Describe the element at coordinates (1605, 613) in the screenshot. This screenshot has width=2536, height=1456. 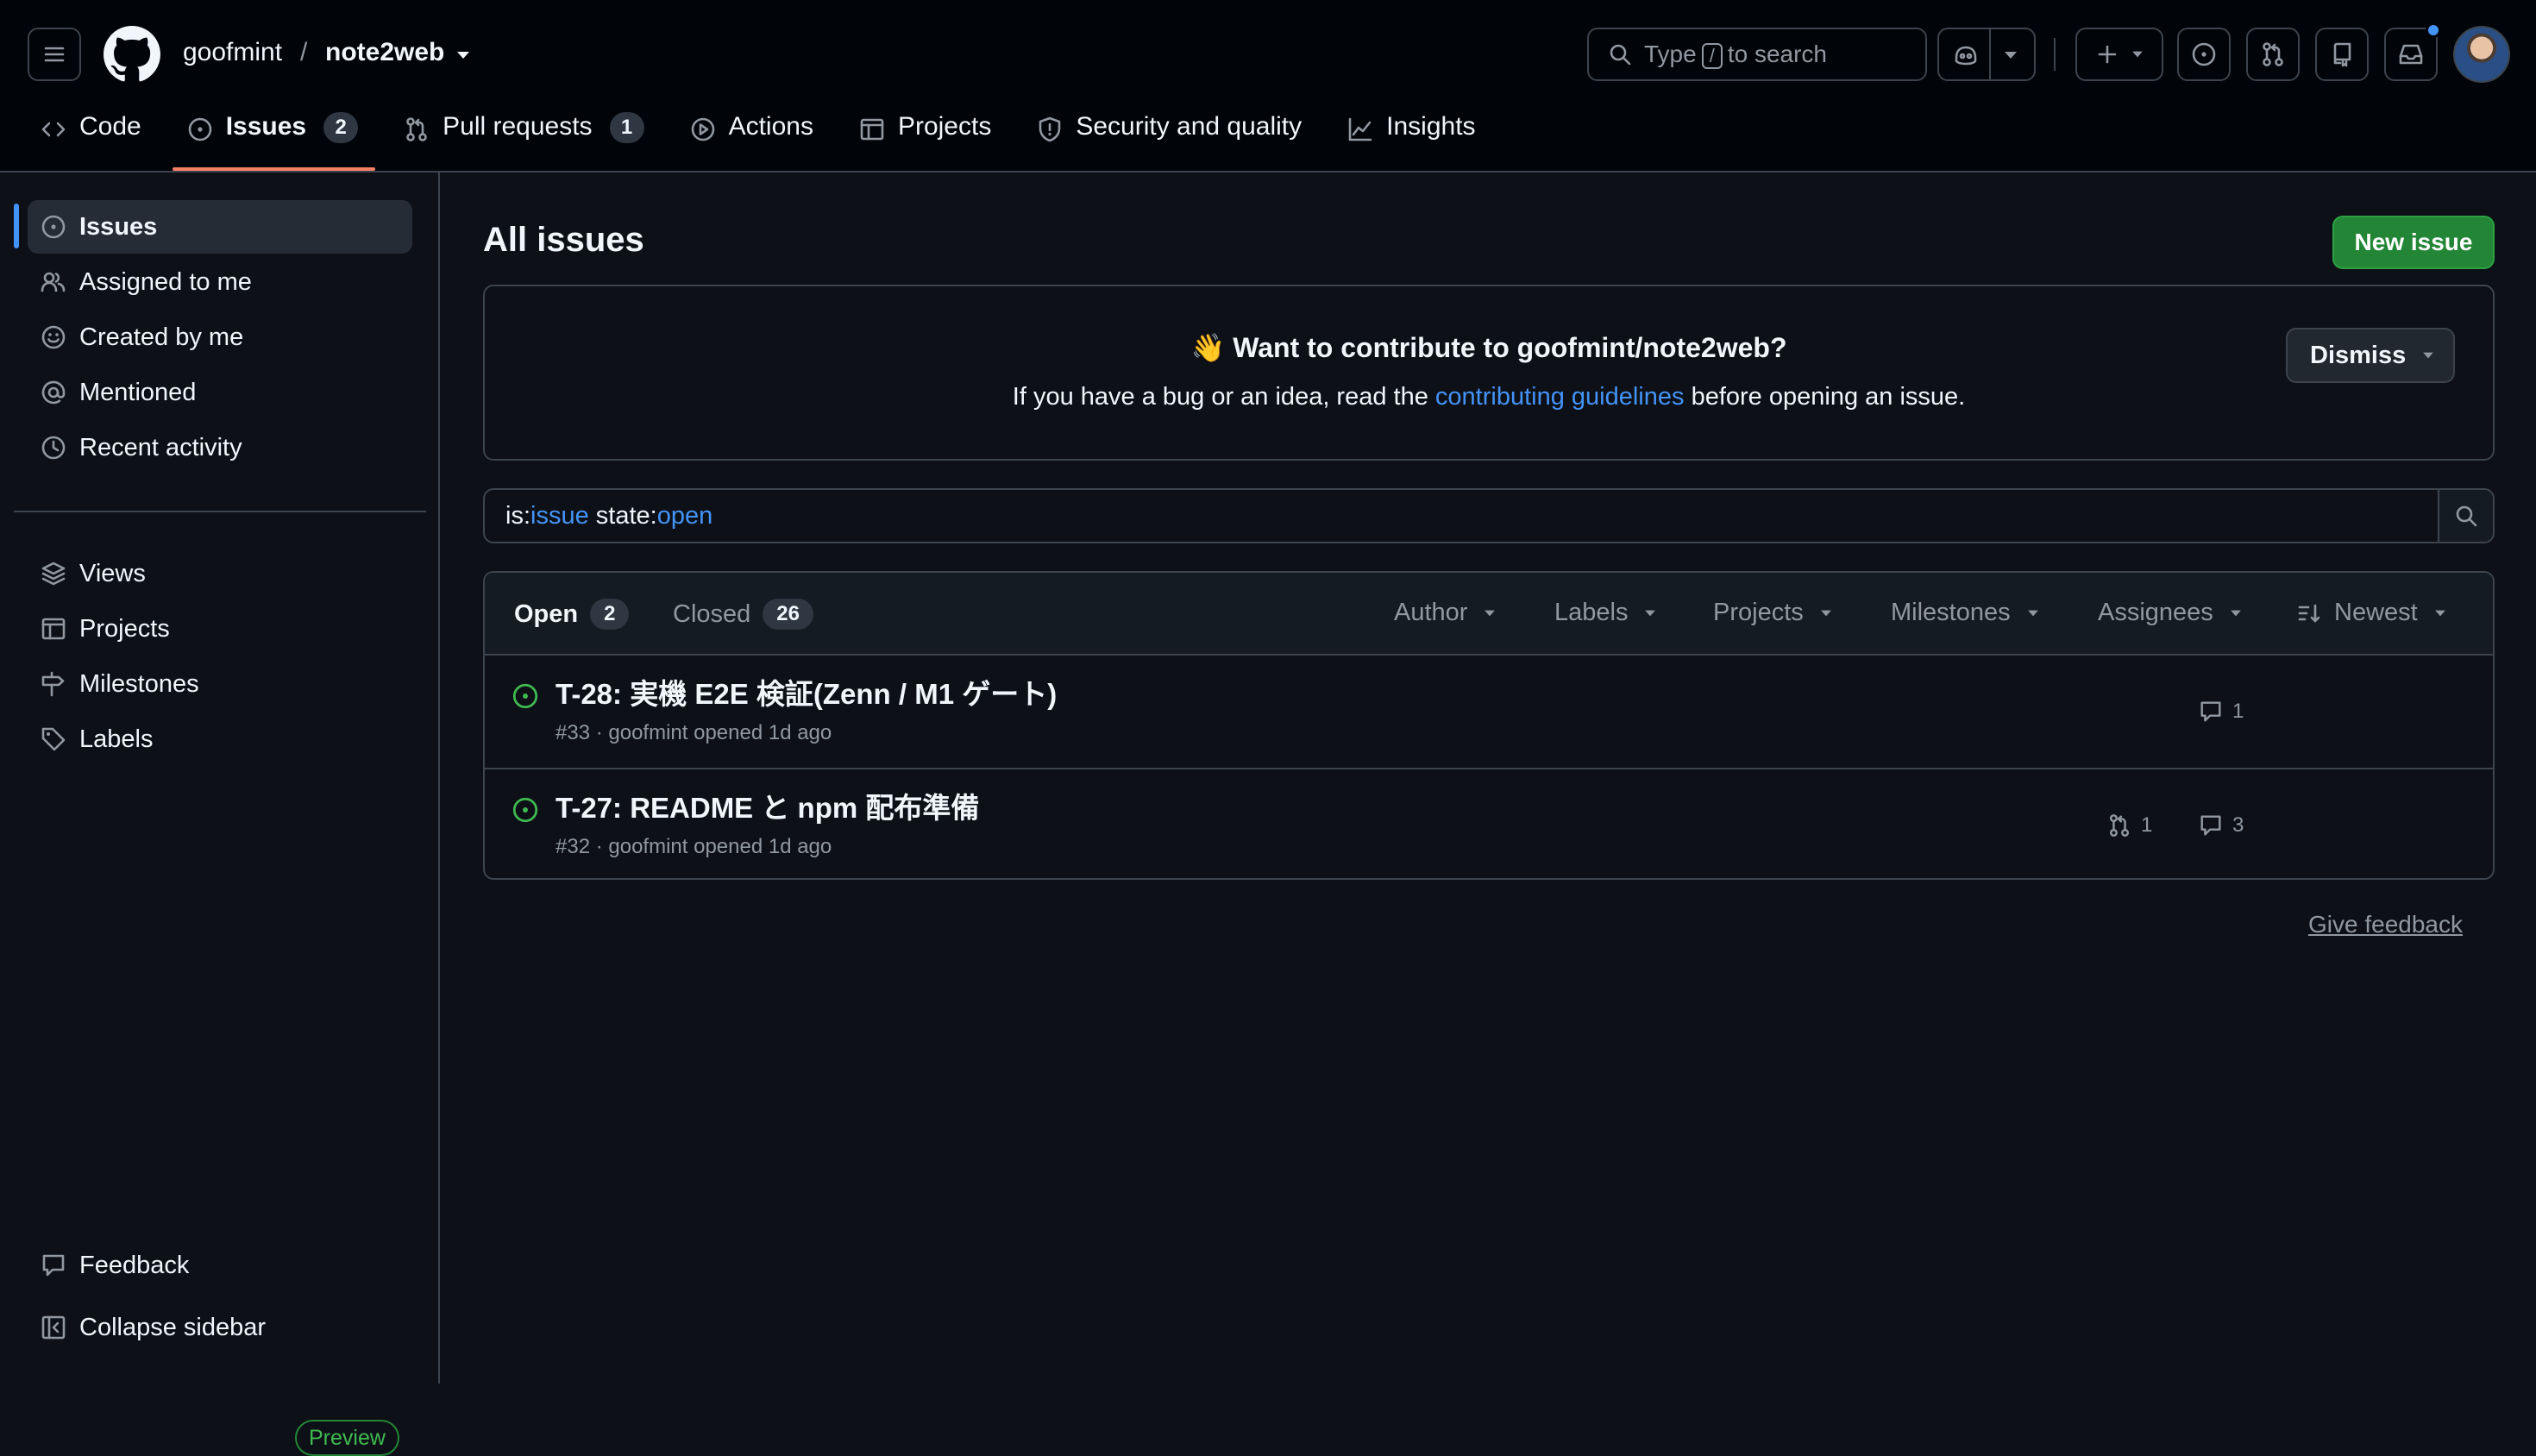
I see `labels-filter: Labels` at that location.